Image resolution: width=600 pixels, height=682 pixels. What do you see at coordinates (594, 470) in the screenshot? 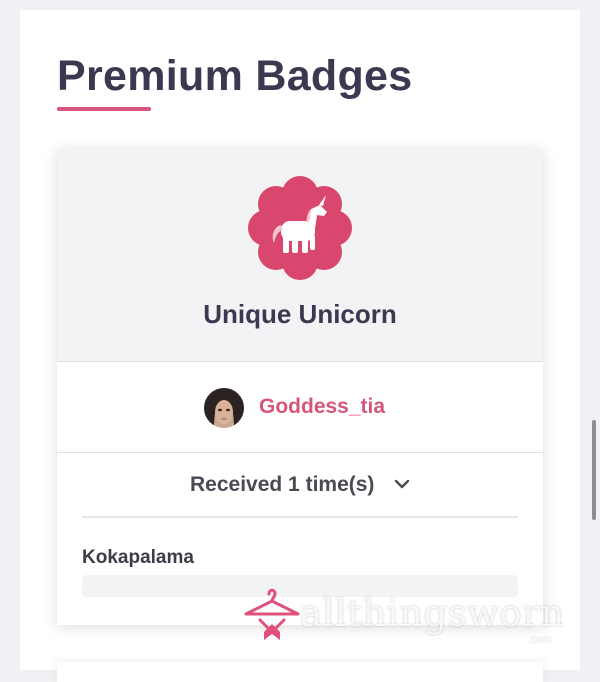
I see `scrollbar` at bounding box center [594, 470].